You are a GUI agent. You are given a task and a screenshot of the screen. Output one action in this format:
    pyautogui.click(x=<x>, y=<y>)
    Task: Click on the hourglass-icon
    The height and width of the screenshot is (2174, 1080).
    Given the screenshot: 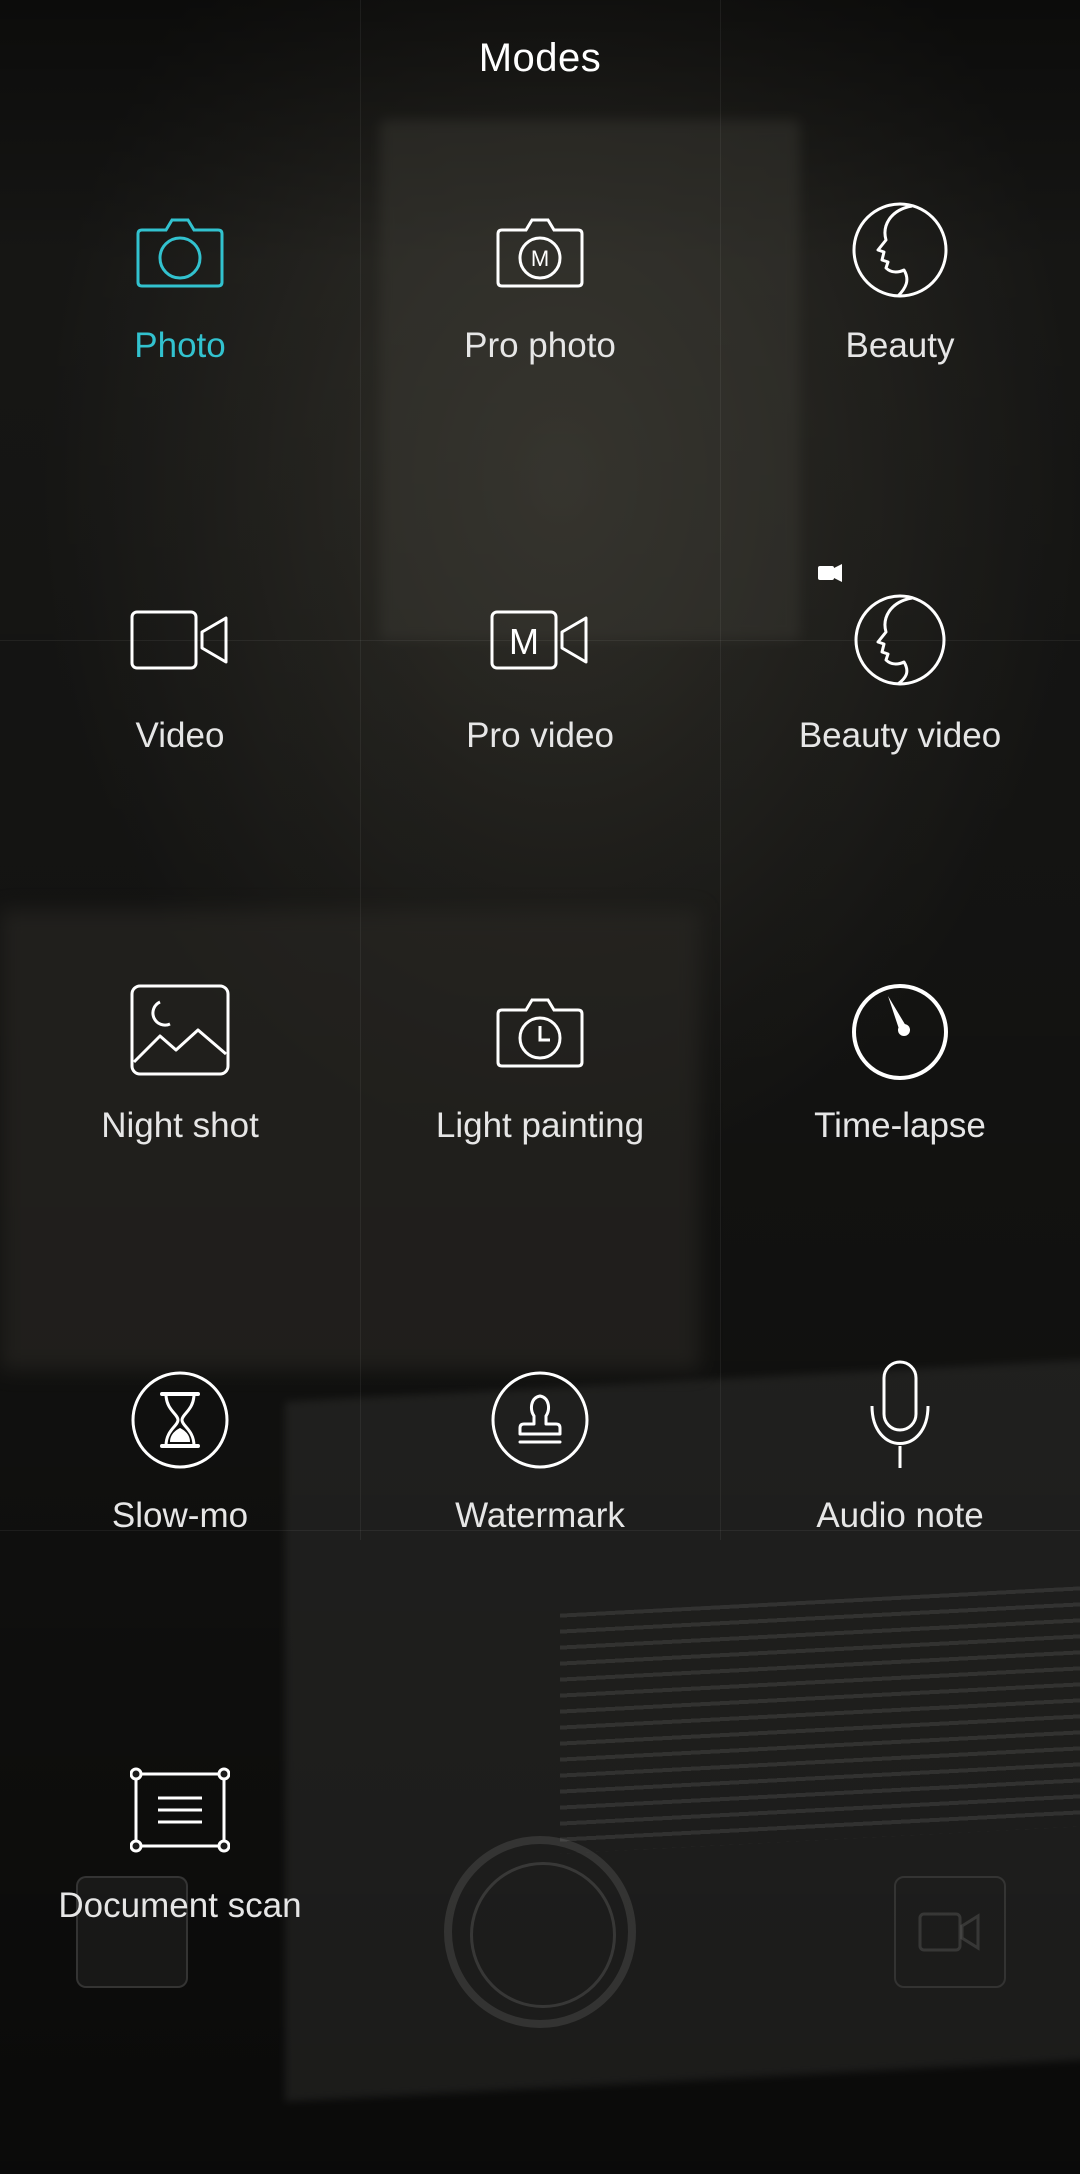 What is the action you would take?
    pyautogui.click(x=180, y=1420)
    